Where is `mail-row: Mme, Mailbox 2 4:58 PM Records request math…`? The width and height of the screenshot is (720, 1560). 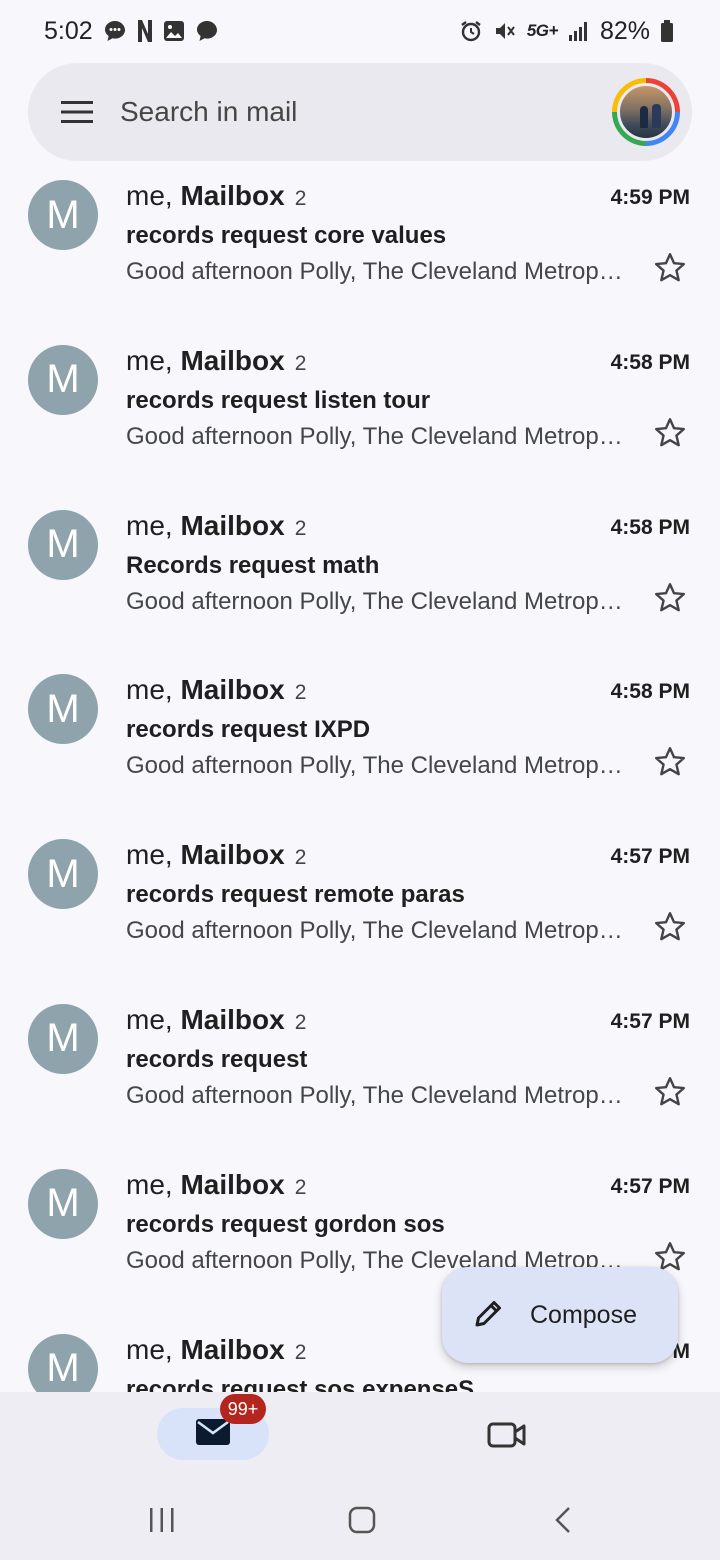
mail-row: Mme, Mailbox 2 4:58 PM Records request math… is located at coordinates (360, 578).